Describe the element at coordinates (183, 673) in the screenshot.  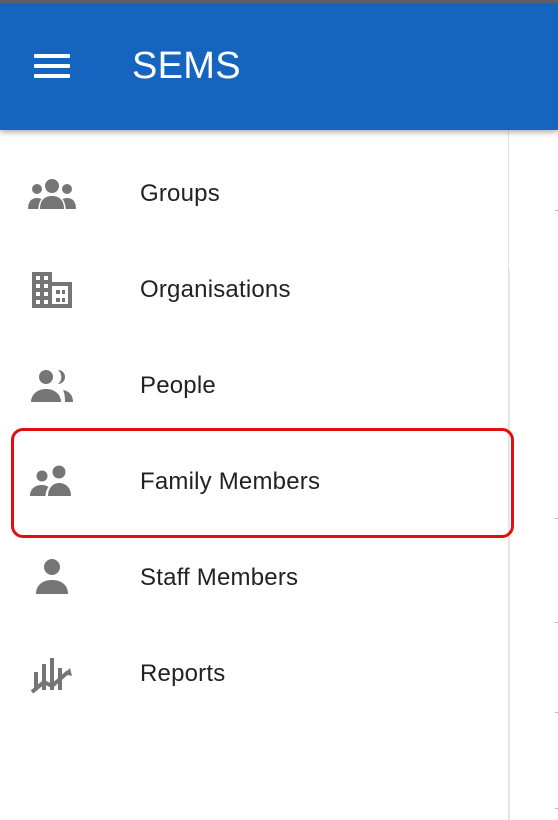
I see `nav-item-label: Reports` at that location.